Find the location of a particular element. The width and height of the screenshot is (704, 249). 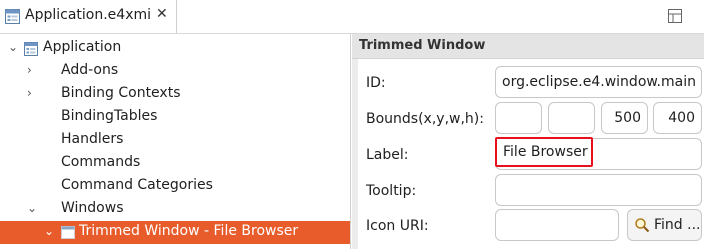

sash is located at coordinates (355, 154).